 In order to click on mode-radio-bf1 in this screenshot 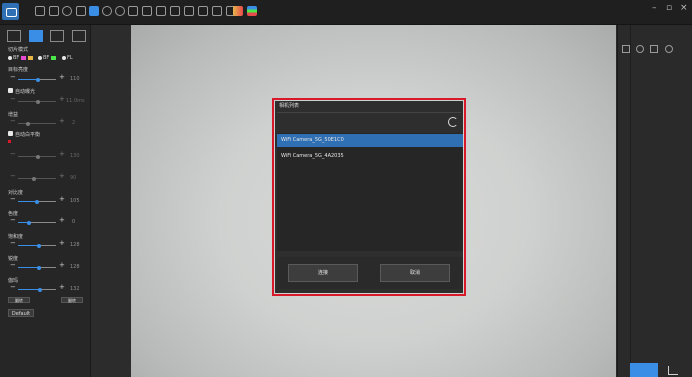, I will do `click(10, 58)`.